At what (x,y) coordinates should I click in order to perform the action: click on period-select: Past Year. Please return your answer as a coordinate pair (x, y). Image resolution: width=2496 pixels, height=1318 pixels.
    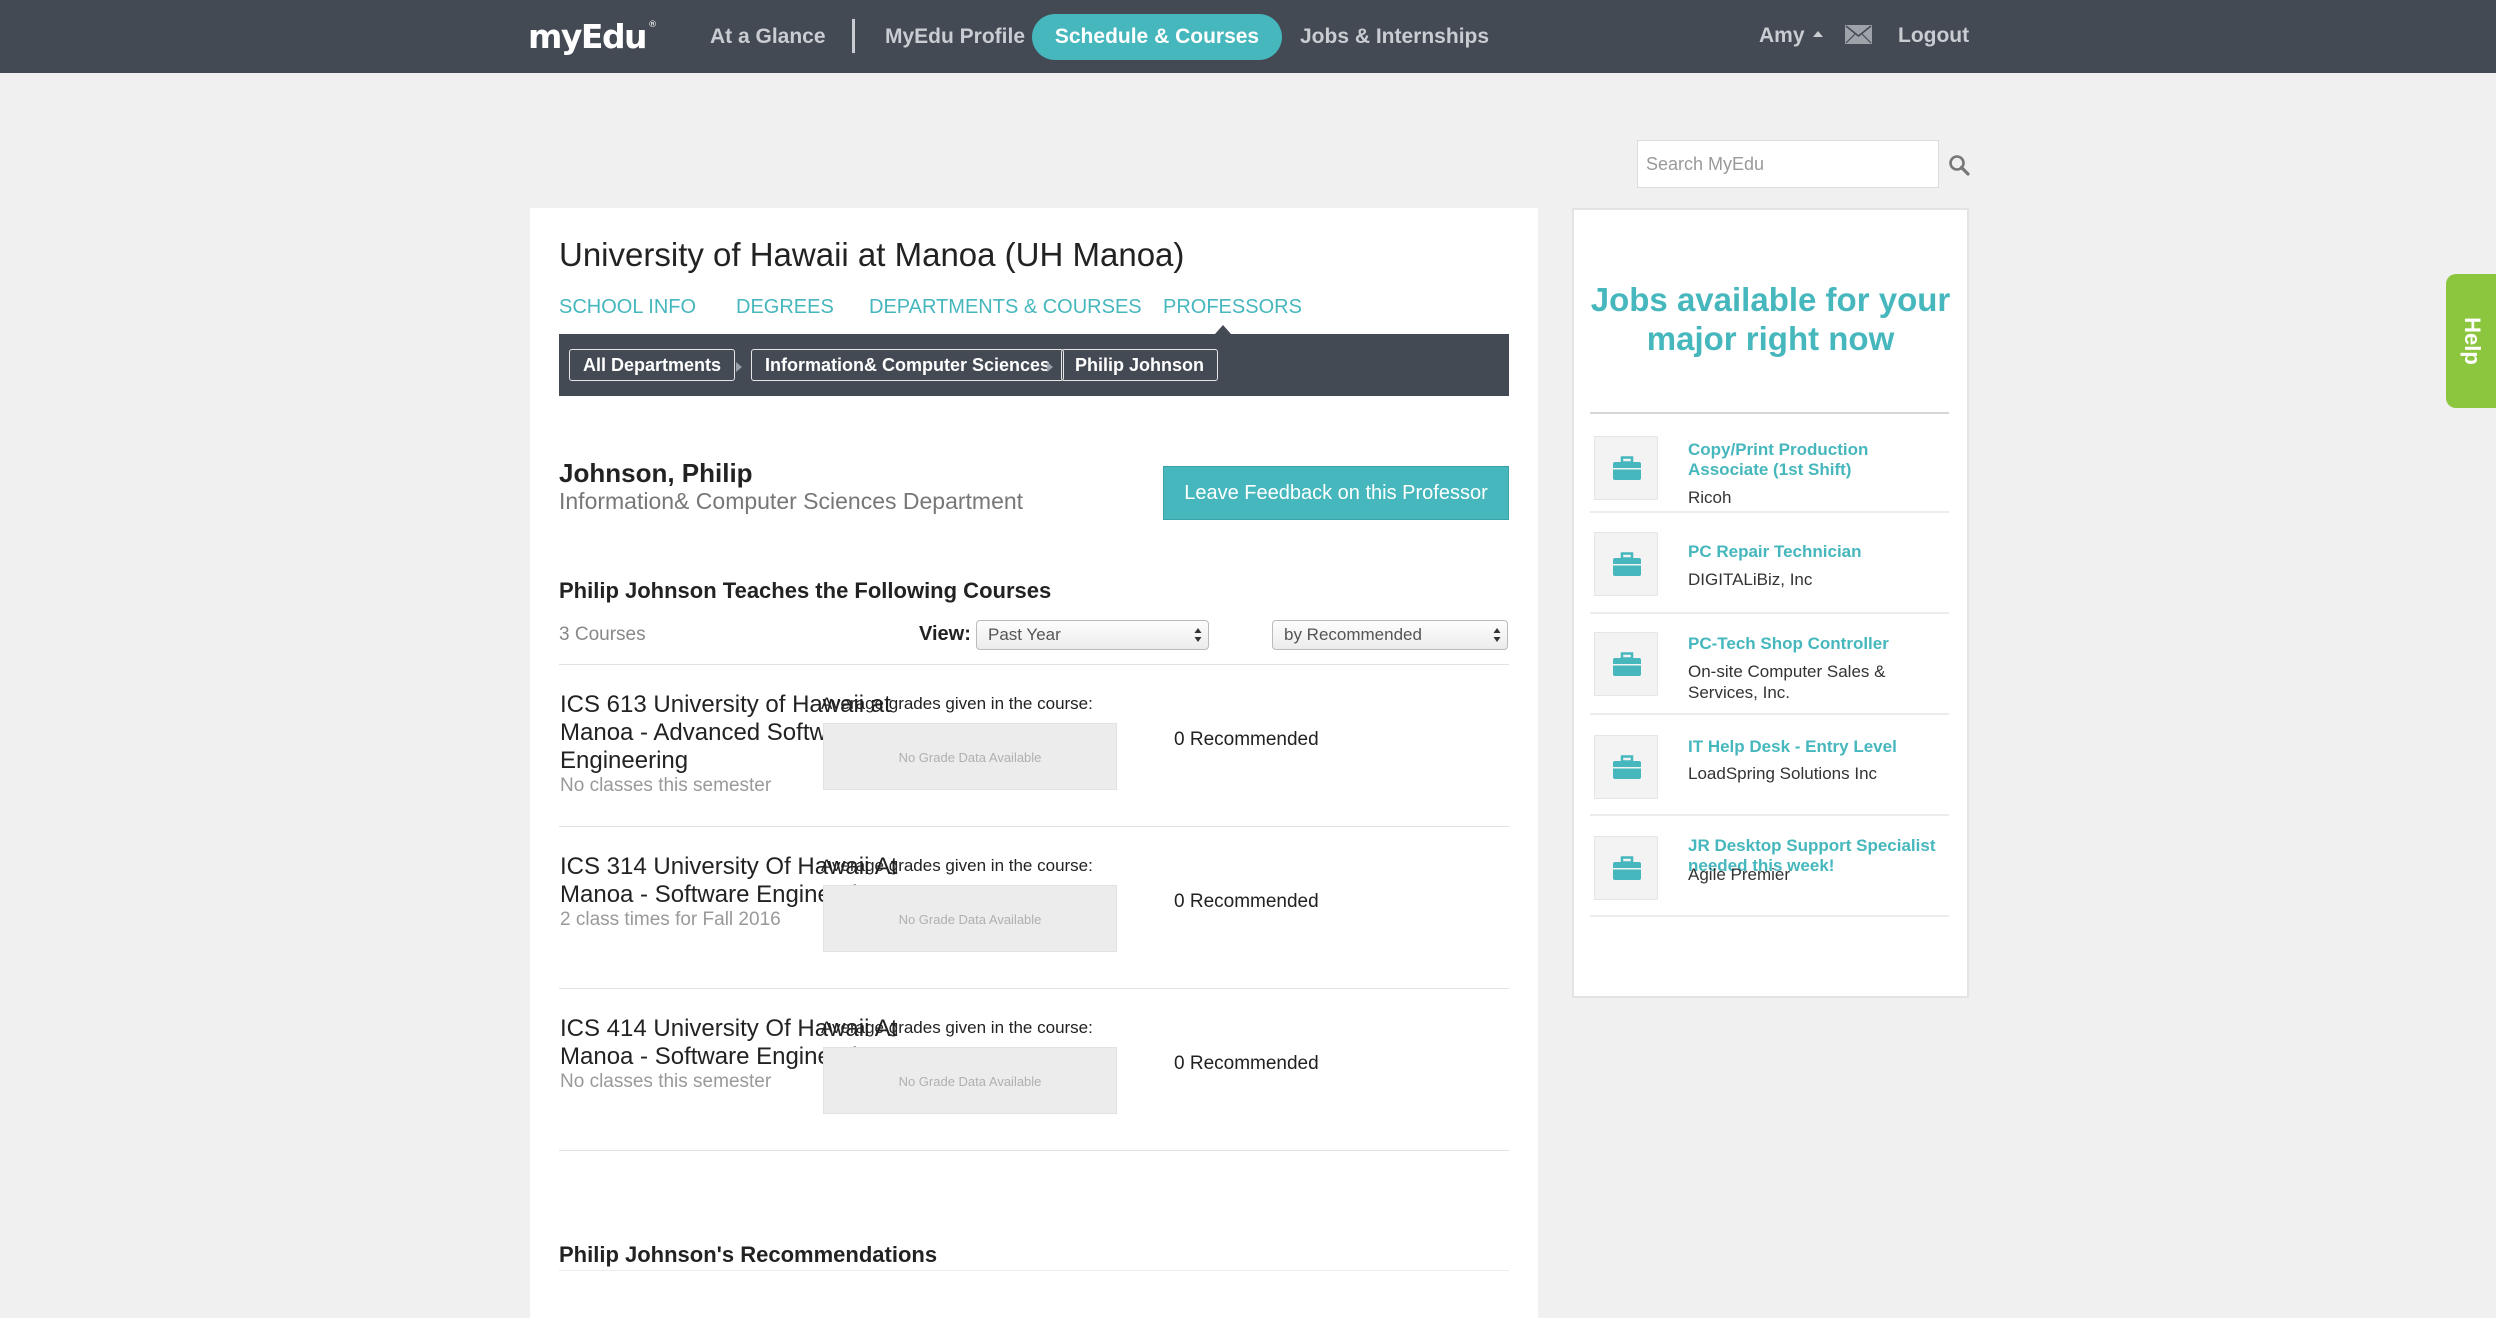
    Looking at the image, I should click on (1092, 635).